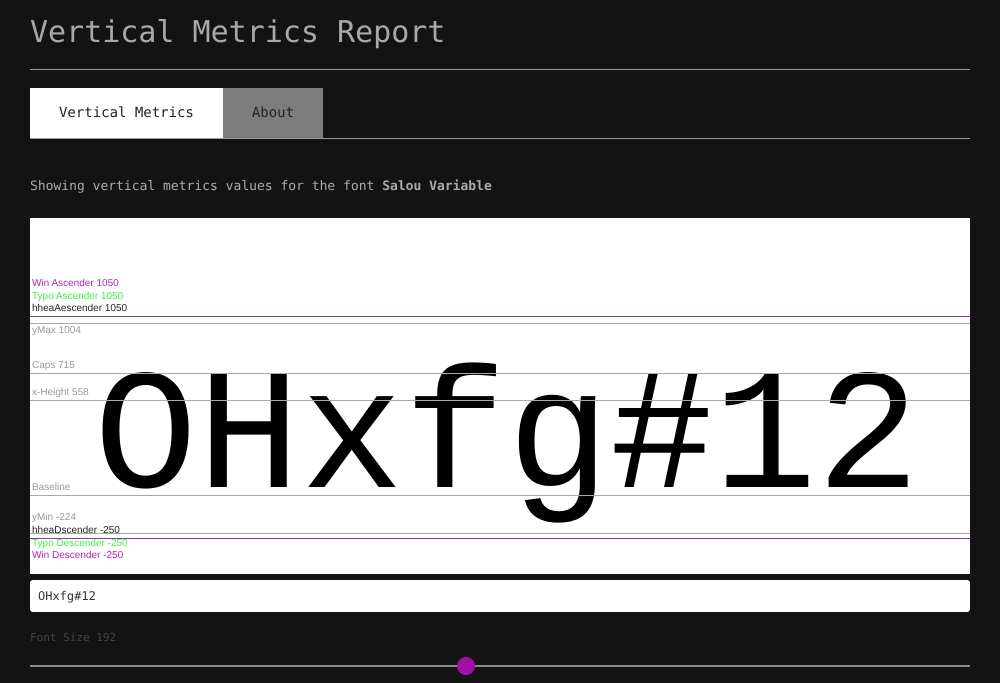  What do you see at coordinates (500, 596) in the screenshot?
I see `sample-text-field: OHxfg#12` at bounding box center [500, 596].